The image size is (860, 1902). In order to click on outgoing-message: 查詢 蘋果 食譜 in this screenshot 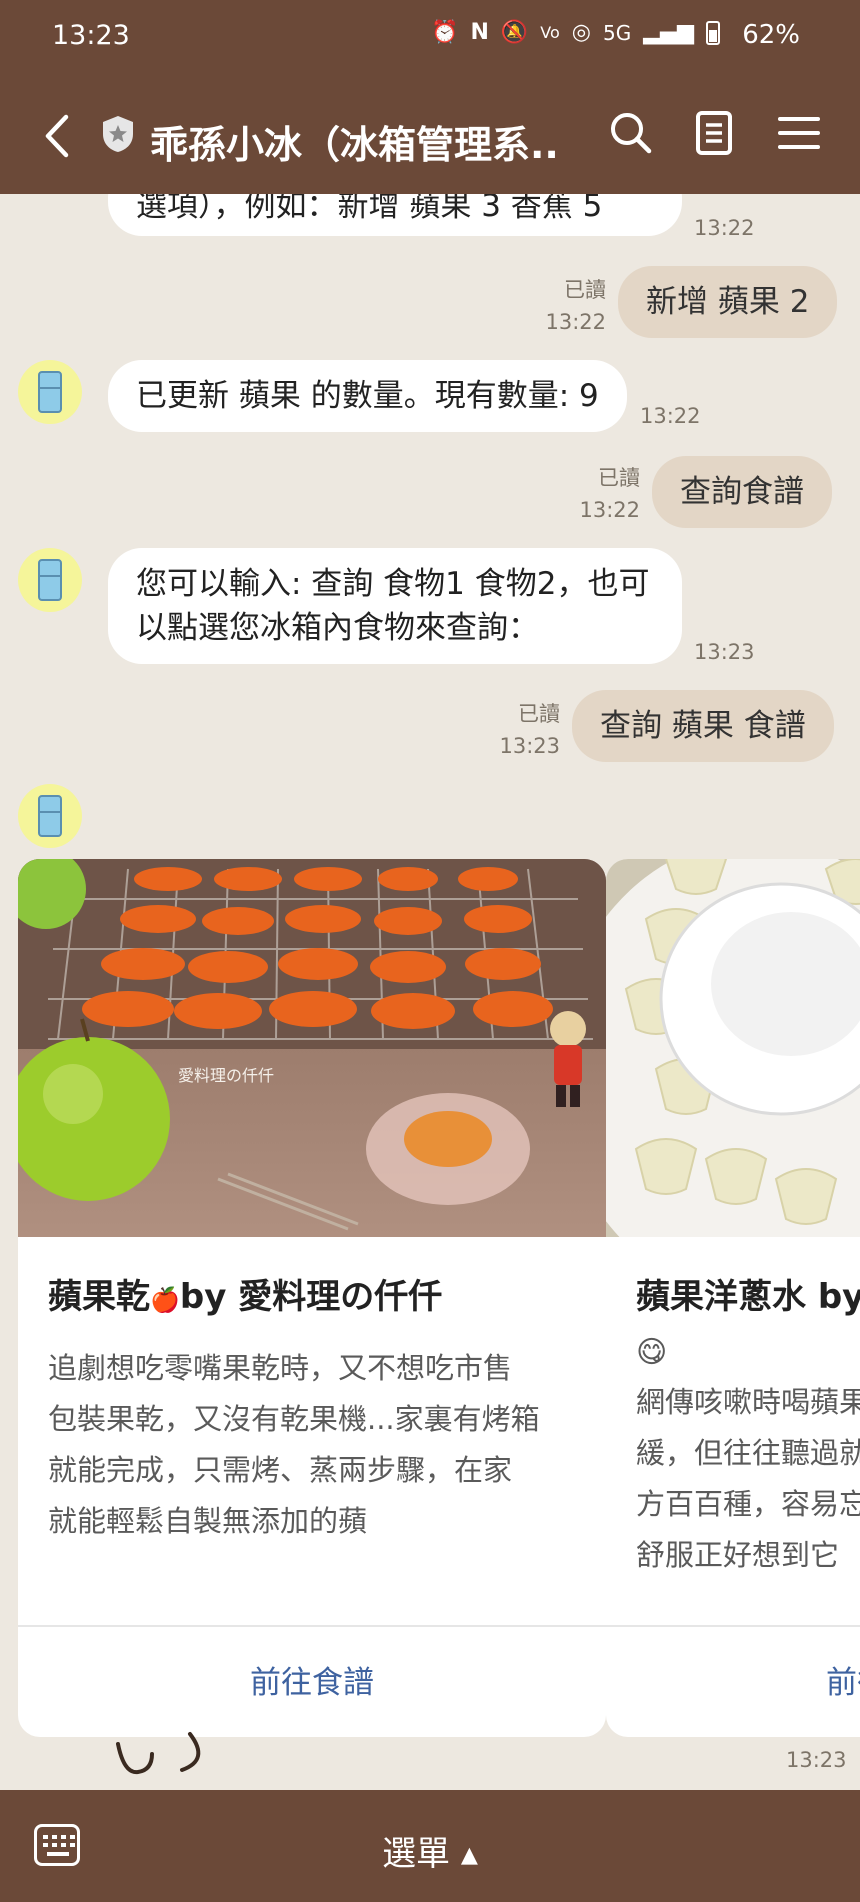, I will do `click(703, 726)`.